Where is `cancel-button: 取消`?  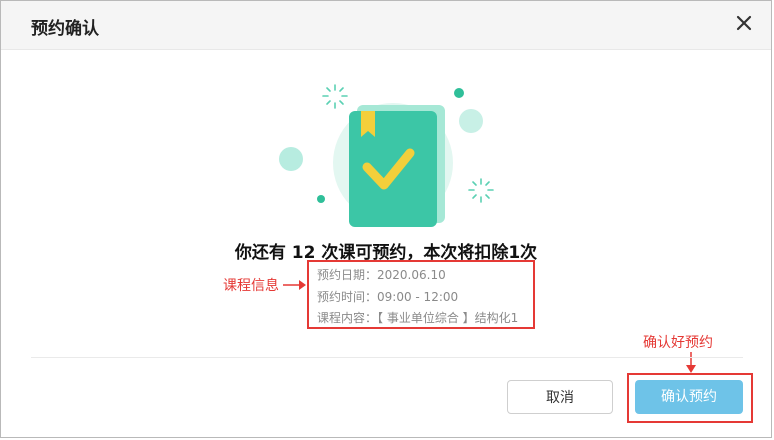
cancel-button: 取消 is located at coordinates (560, 397).